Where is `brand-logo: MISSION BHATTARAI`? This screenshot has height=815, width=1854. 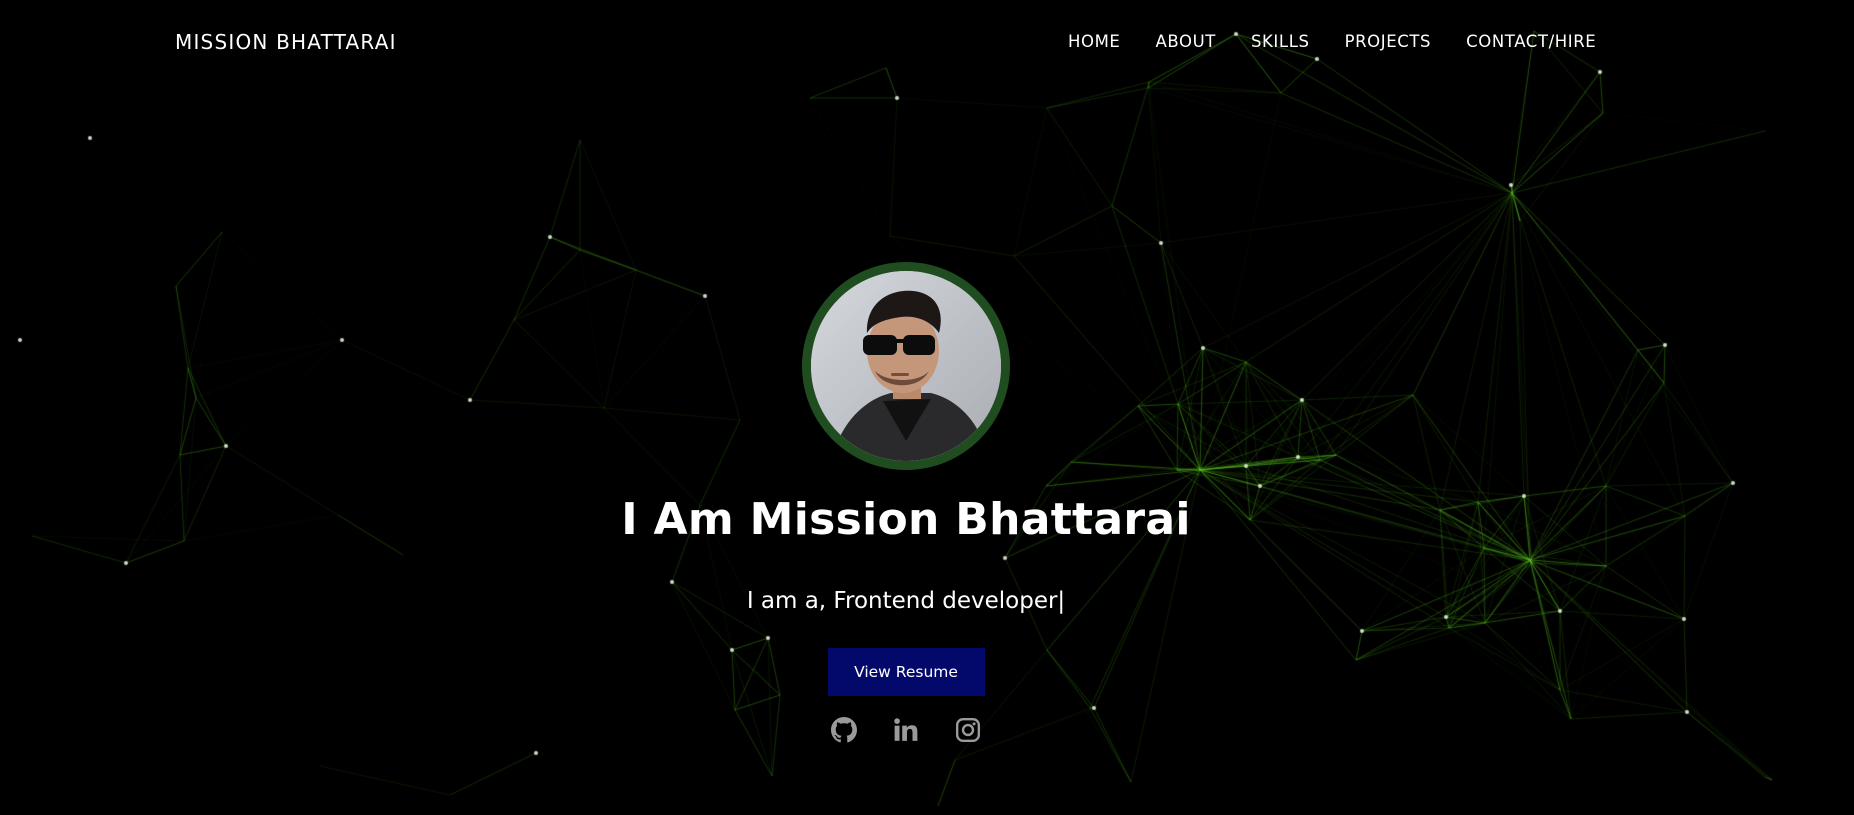 brand-logo: MISSION BHATTARAI is located at coordinates (286, 42).